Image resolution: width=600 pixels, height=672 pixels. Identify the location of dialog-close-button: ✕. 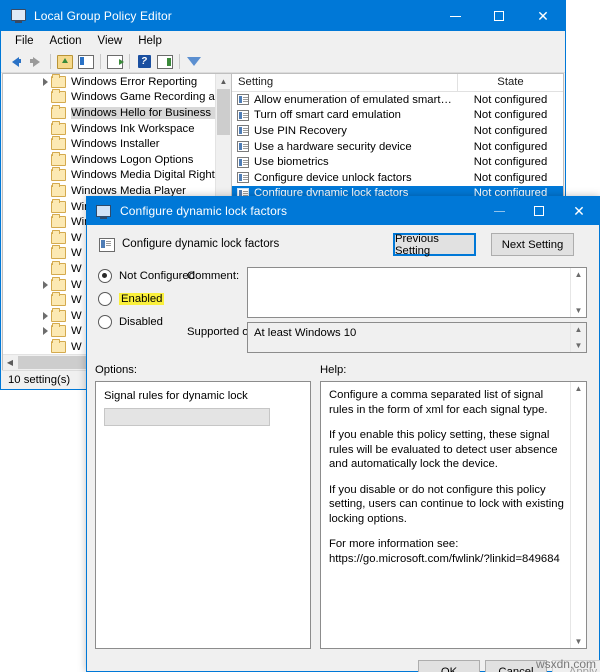
(579, 211).